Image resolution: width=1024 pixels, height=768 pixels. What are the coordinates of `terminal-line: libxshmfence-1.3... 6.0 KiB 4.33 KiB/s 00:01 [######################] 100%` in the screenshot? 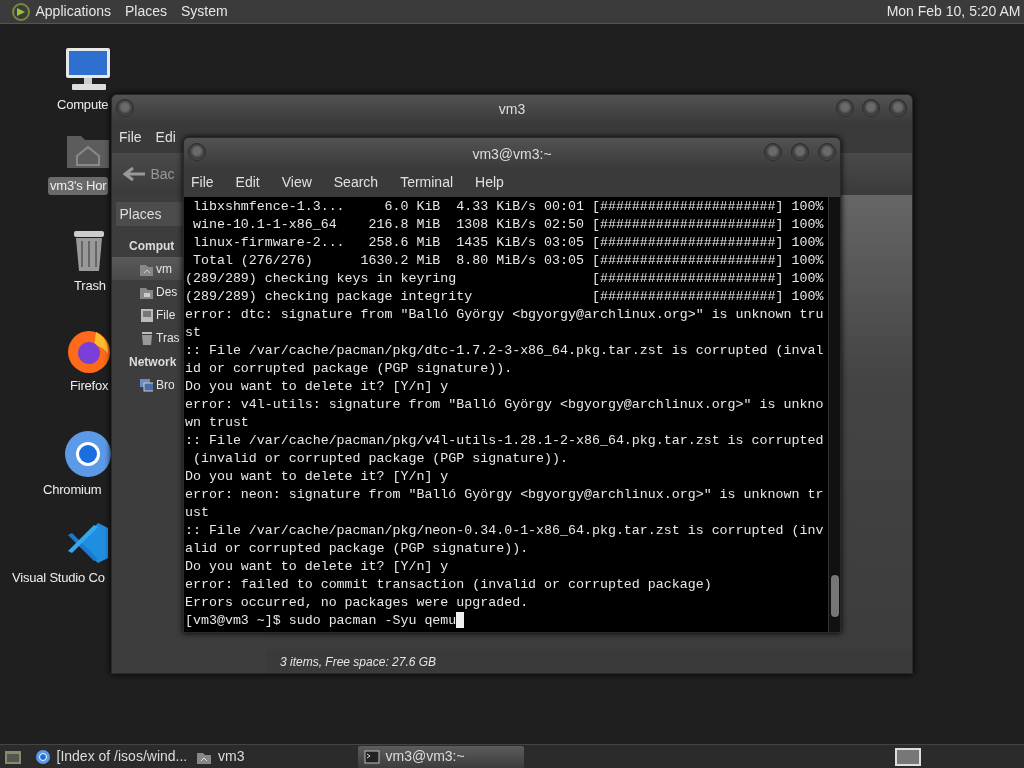 It's located at (508, 207).